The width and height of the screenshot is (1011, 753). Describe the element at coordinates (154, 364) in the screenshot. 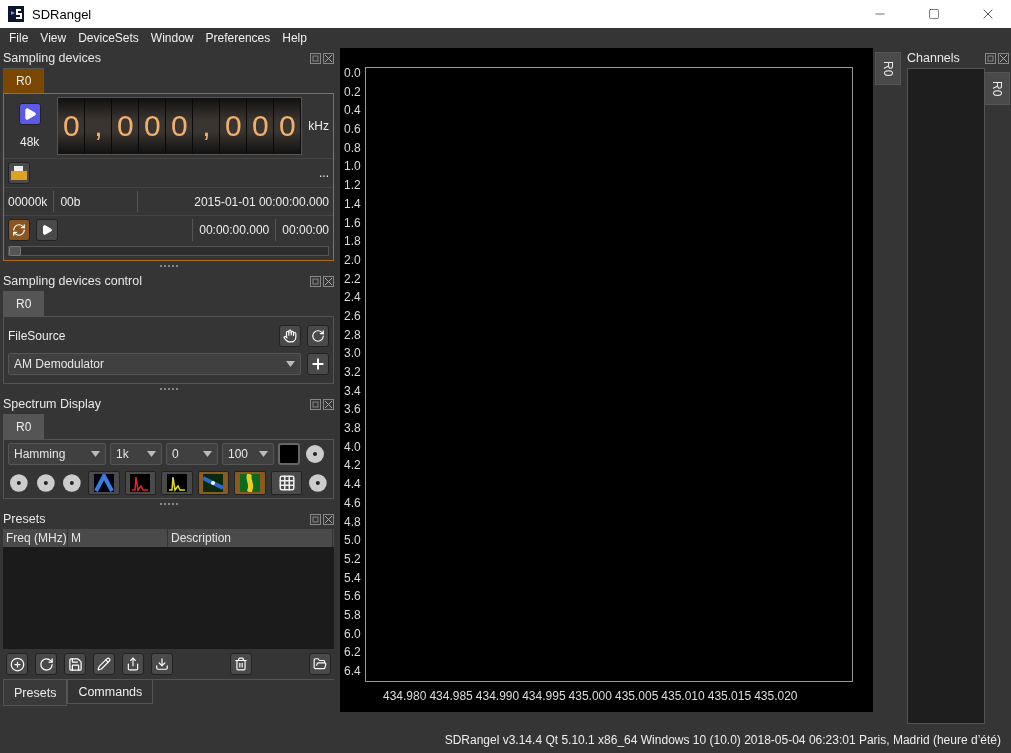

I see `dropdown: AM Demodulator` at that location.